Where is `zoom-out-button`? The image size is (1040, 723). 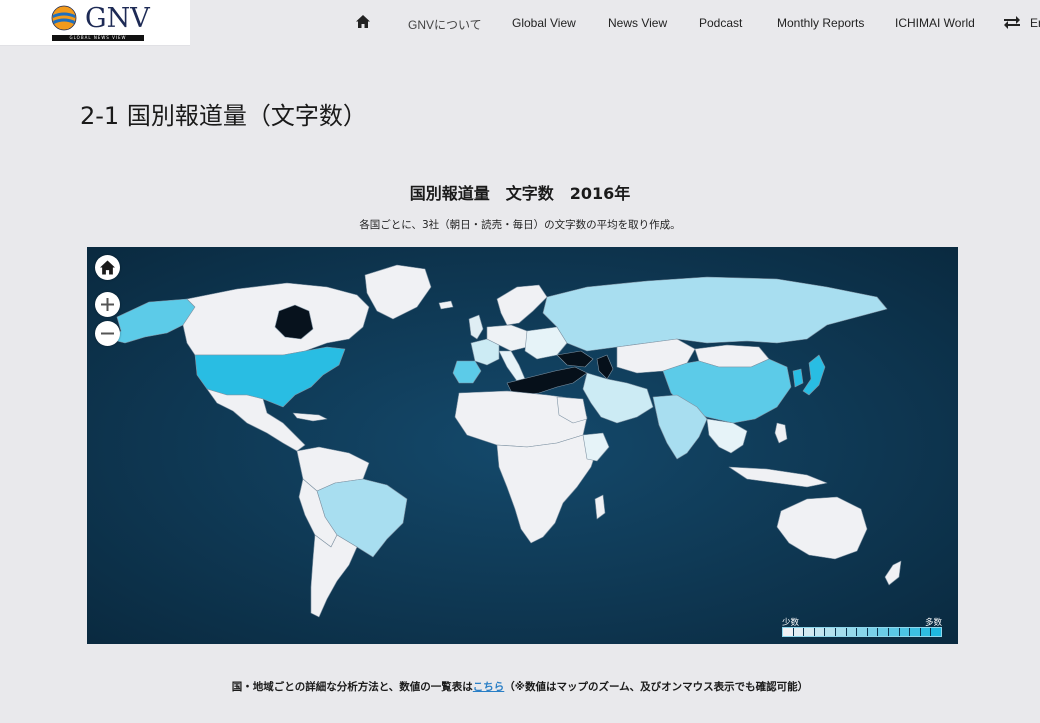
zoom-out-button is located at coordinates (107, 333).